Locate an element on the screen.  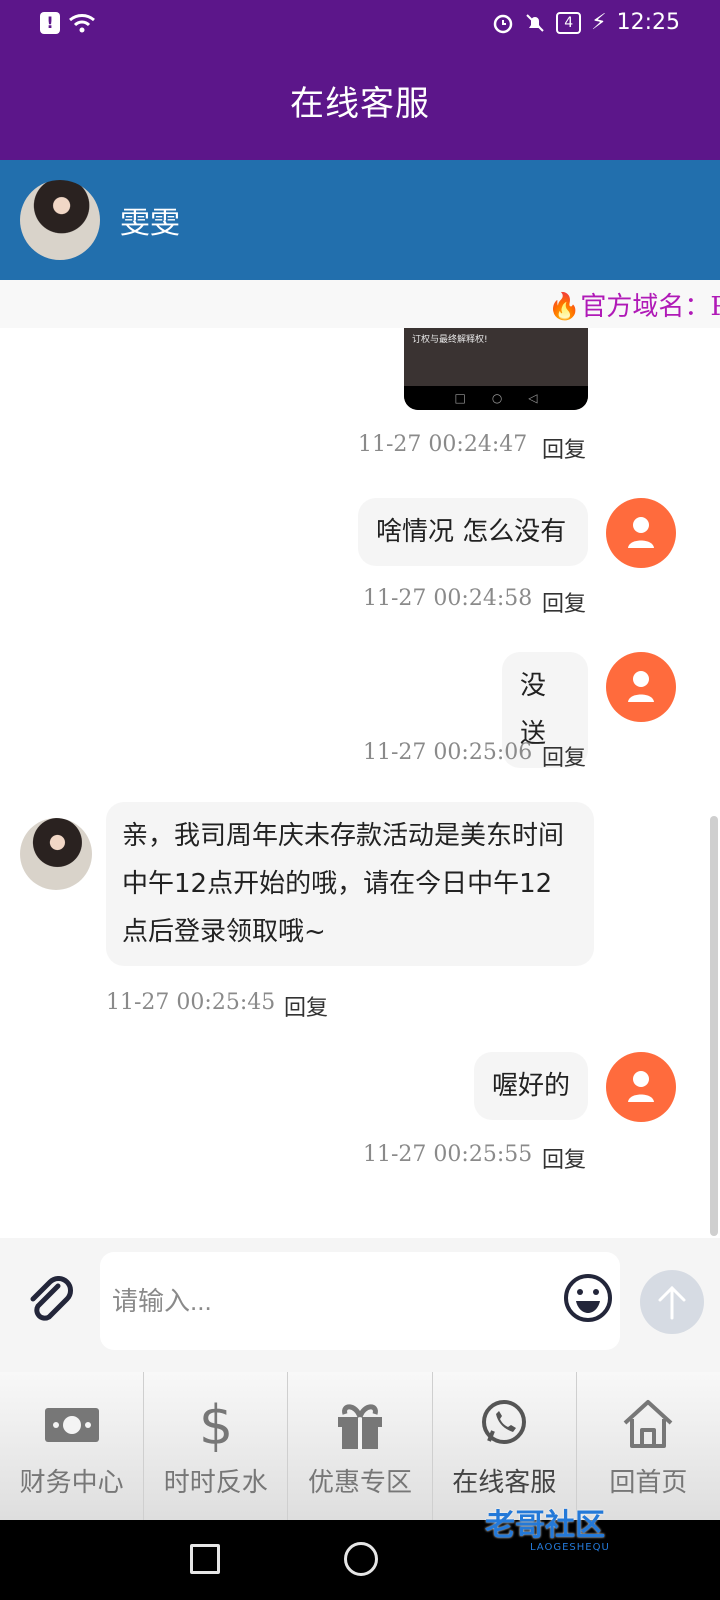
app-header: 在线客服 is located at coordinates (360, 104).